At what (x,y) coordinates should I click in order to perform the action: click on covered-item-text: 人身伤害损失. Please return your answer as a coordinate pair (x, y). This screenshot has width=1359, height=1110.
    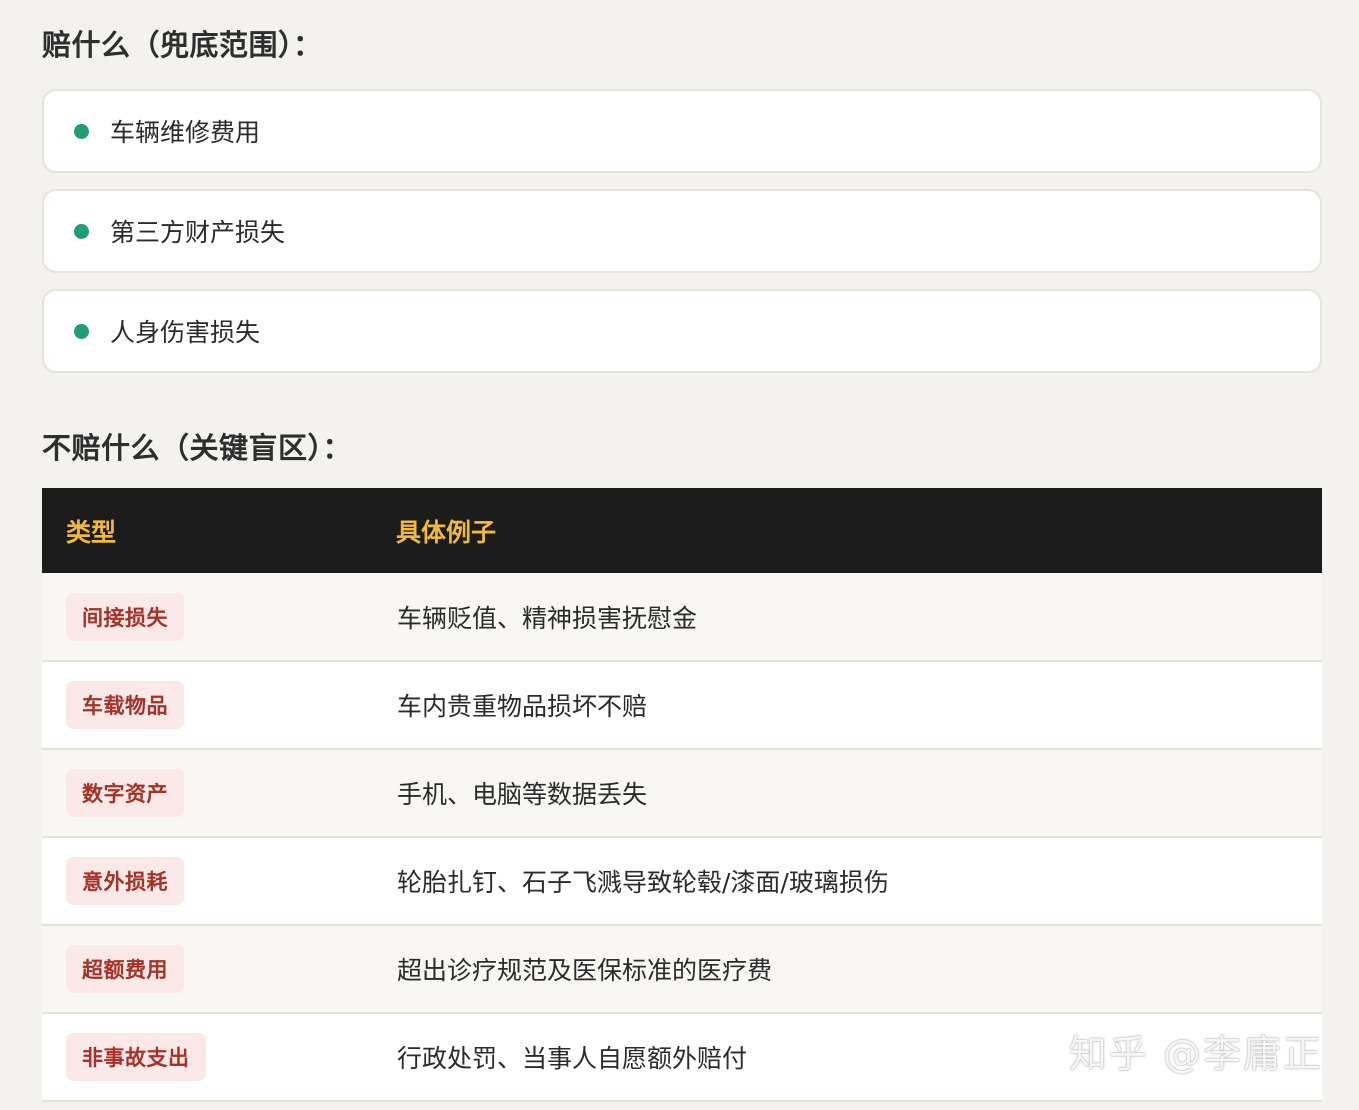
    Looking at the image, I should click on (185, 332).